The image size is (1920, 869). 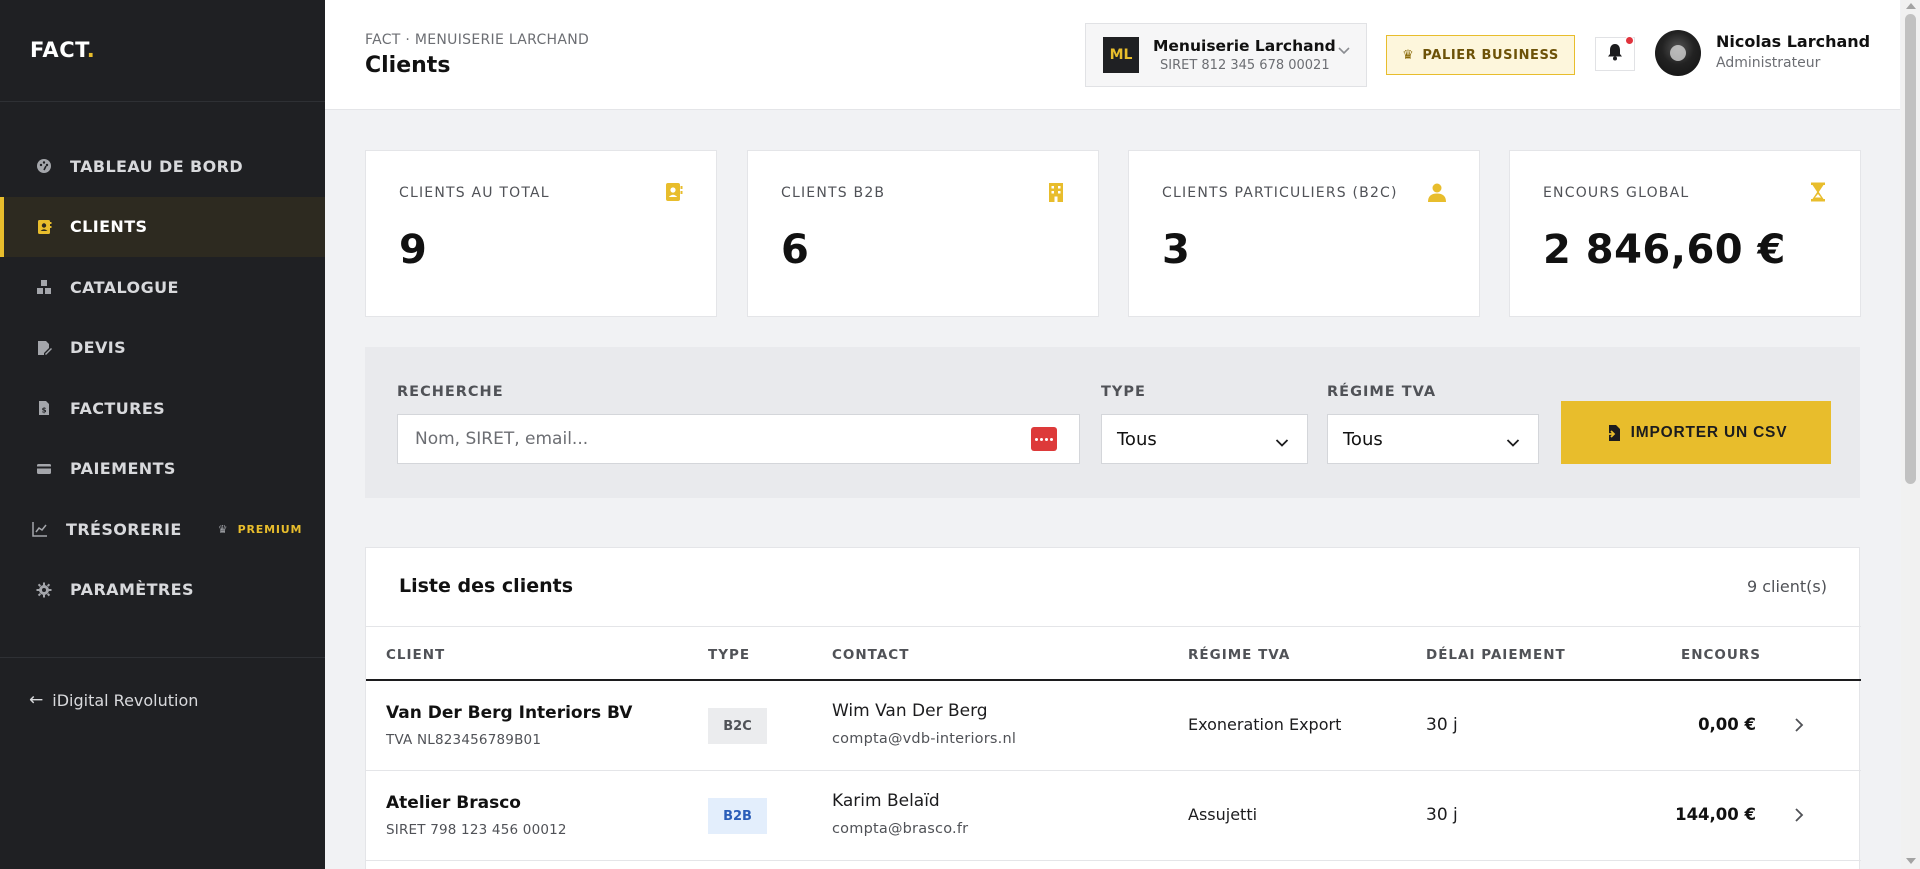 What do you see at coordinates (1044, 439) in the screenshot?
I see `password-manager-icon` at bounding box center [1044, 439].